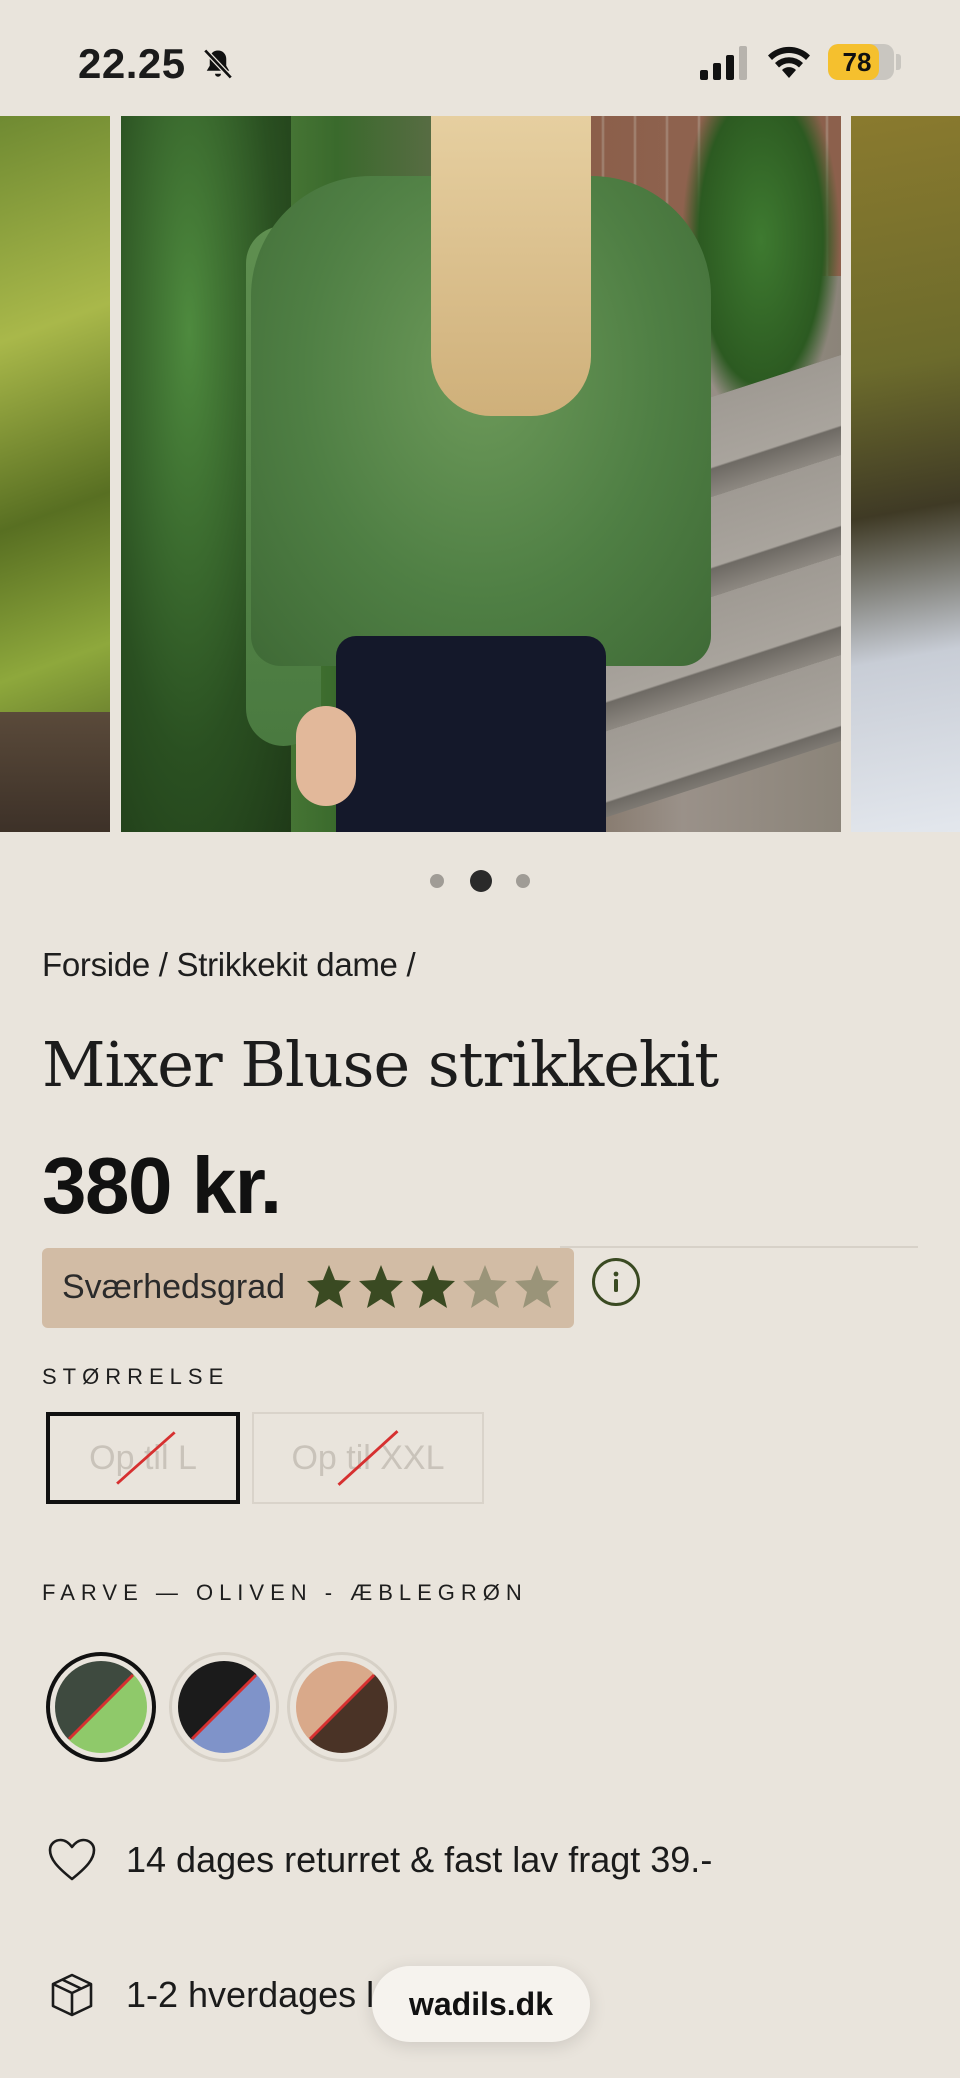  What do you see at coordinates (739, 1247) in the screenshot?
I see `divider` at bounding box center [739, 1247].